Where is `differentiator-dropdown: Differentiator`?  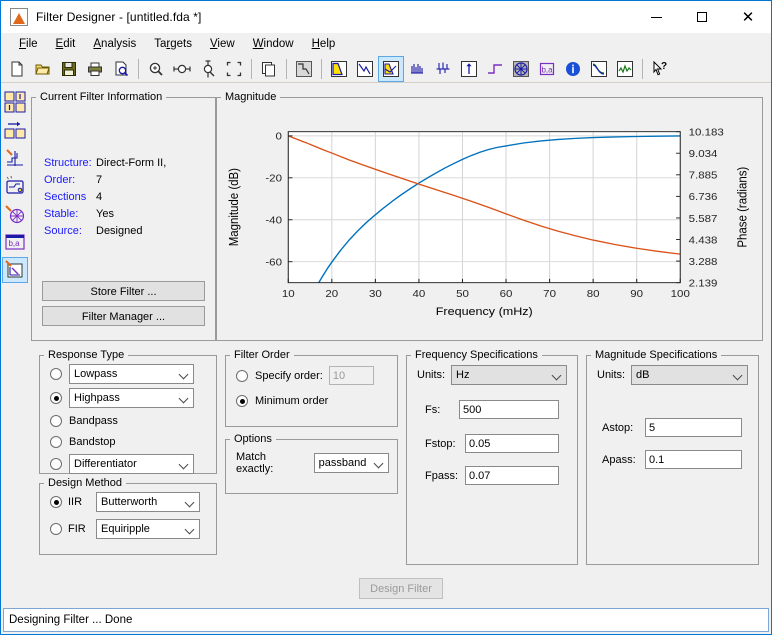 differentiator-dropdown: Differentiator is located at coordinates (131, 464).